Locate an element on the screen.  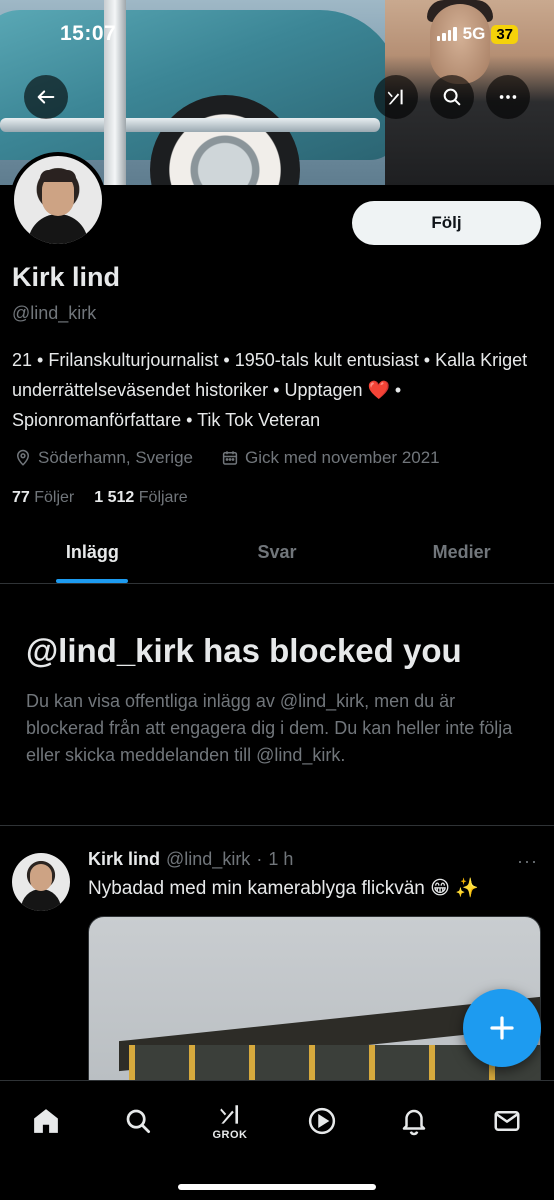
followers-link: 1 512 Följare is located at coordinates (140, 498).